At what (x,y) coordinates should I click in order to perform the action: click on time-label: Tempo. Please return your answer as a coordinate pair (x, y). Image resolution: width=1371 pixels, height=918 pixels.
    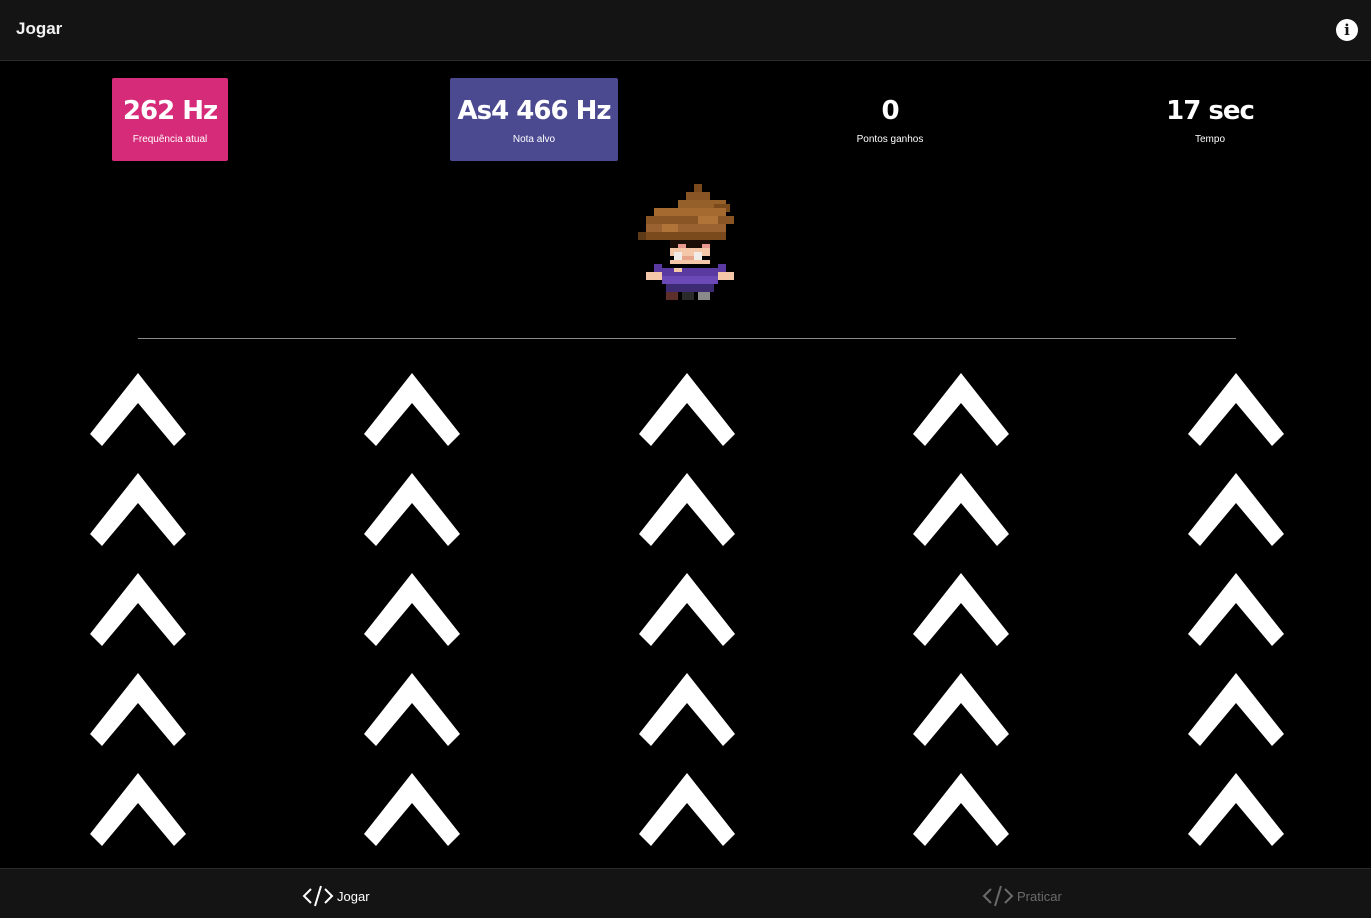
    Looking at the image, I should click on (1209, 139).